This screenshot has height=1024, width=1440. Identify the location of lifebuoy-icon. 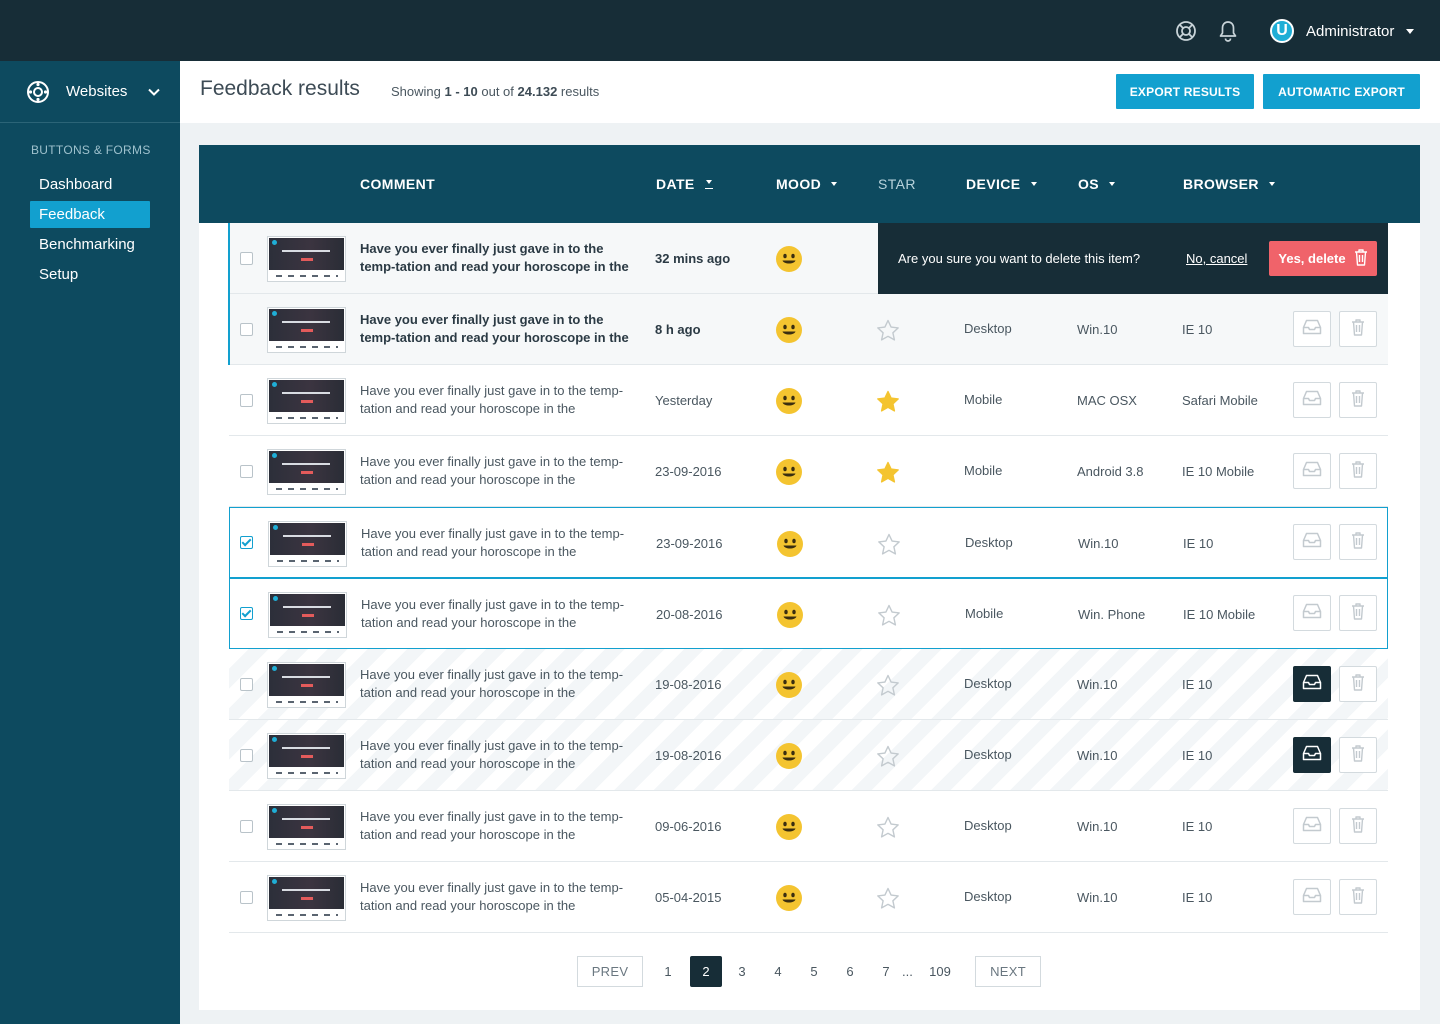
(1186, 31).